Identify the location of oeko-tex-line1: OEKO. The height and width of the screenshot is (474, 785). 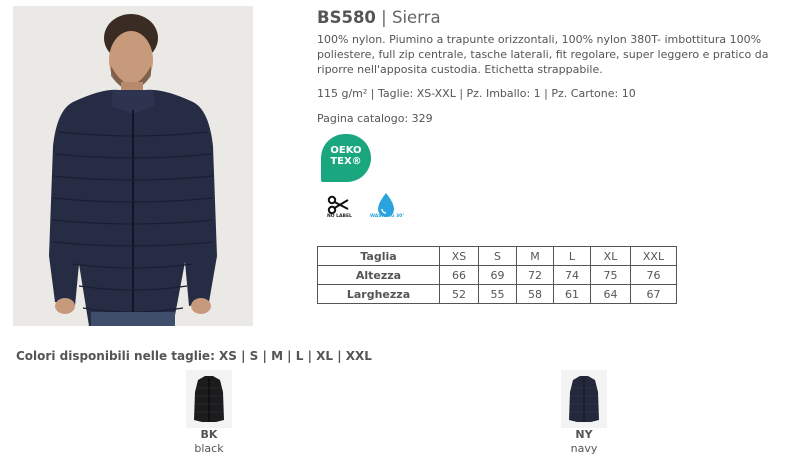
(346, 150).